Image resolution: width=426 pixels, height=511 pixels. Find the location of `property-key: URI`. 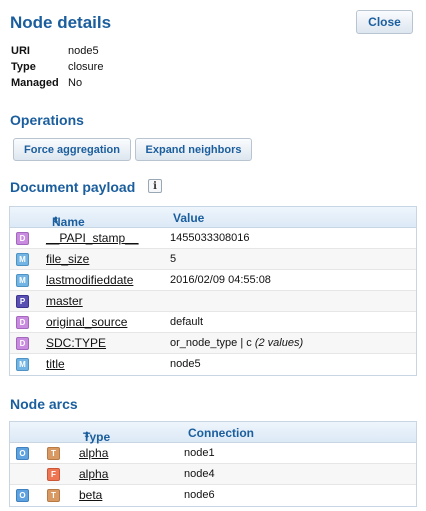

property-key: URI is located at coordinates (20, 51).